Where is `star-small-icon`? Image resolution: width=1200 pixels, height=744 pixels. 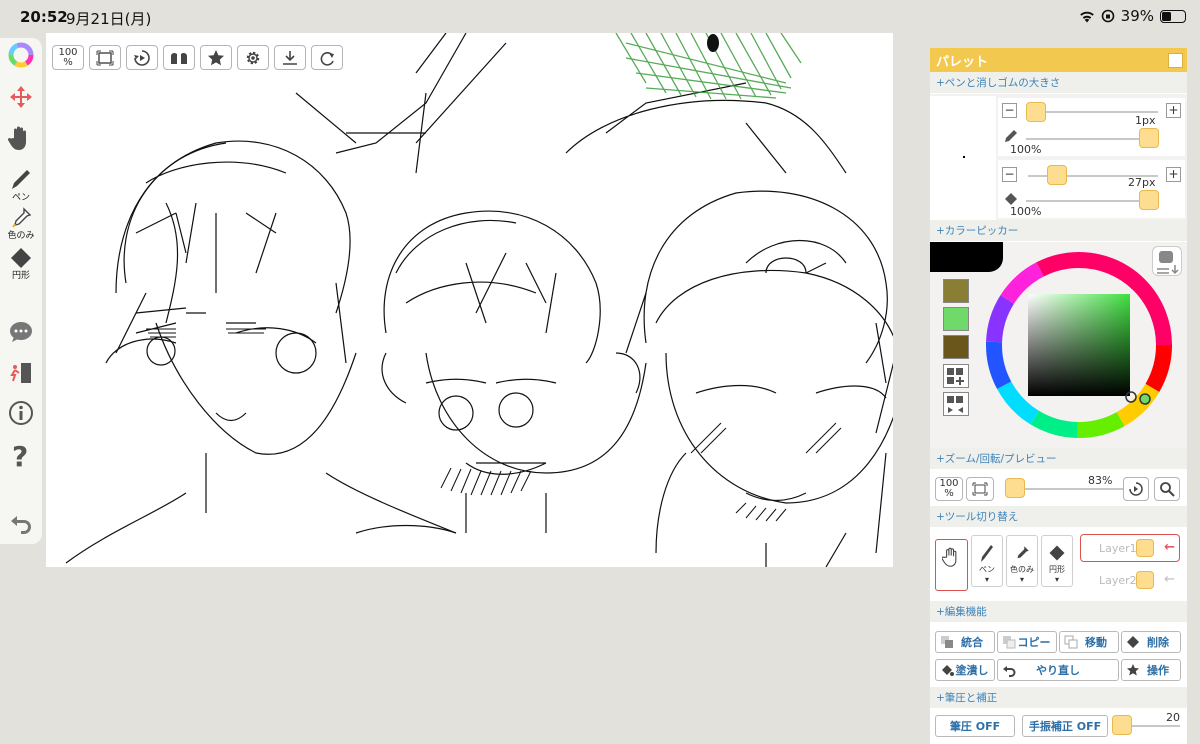 star-small-icon is located at coordinates (1133, 670).